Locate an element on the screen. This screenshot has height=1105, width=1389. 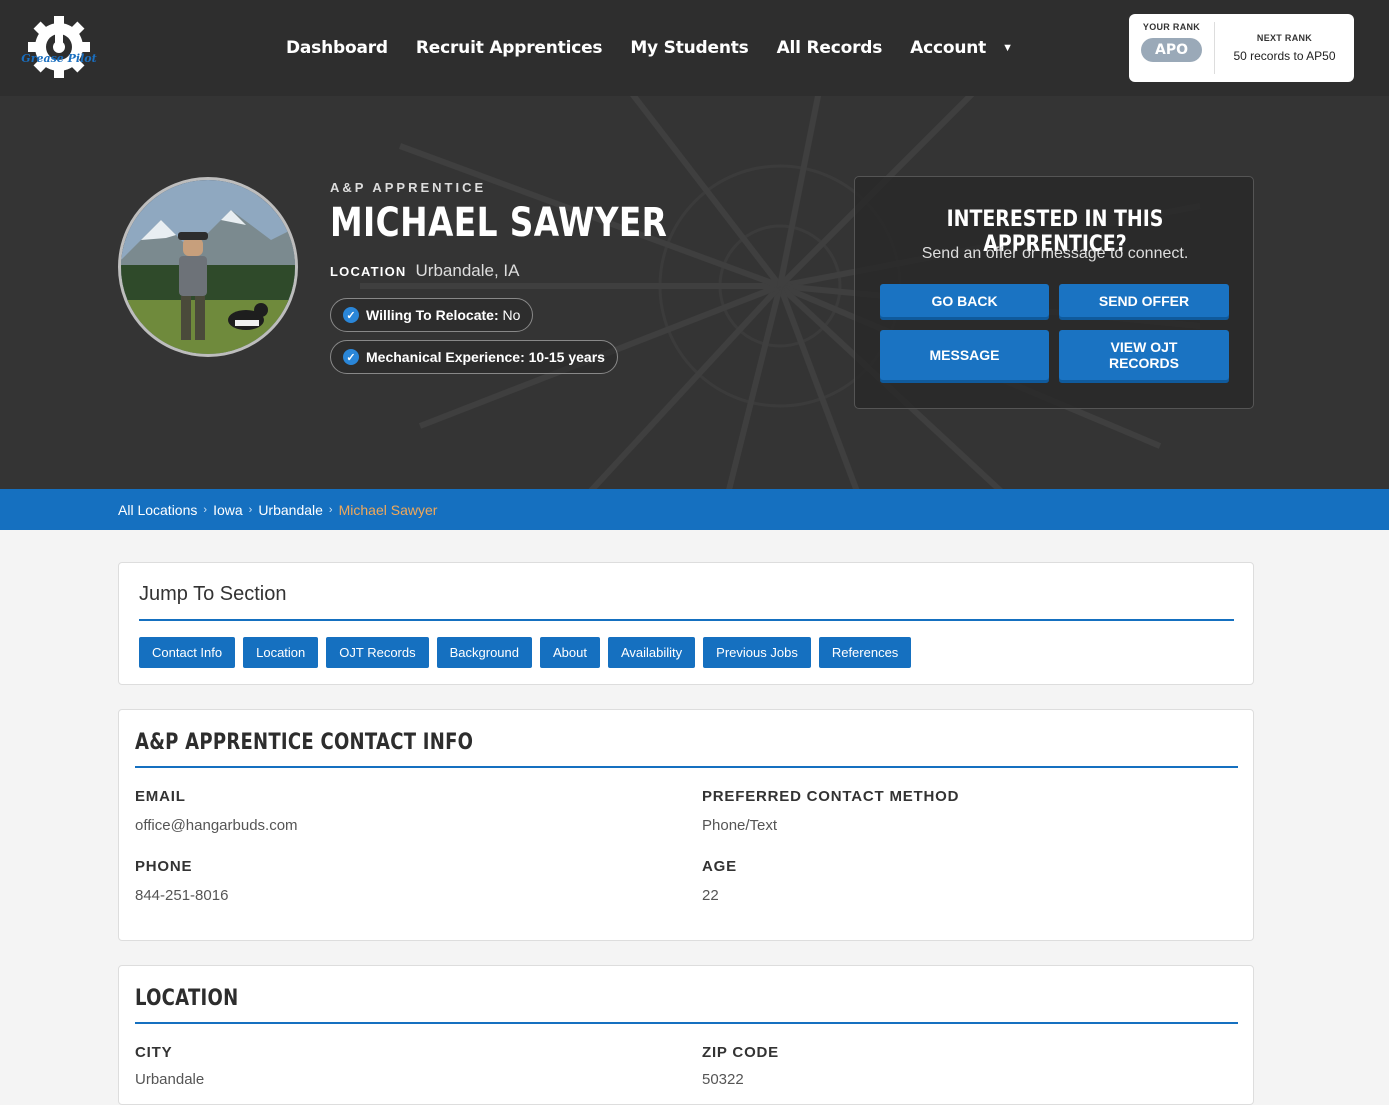
age-value: 22 is located at coordinates (710, 895).